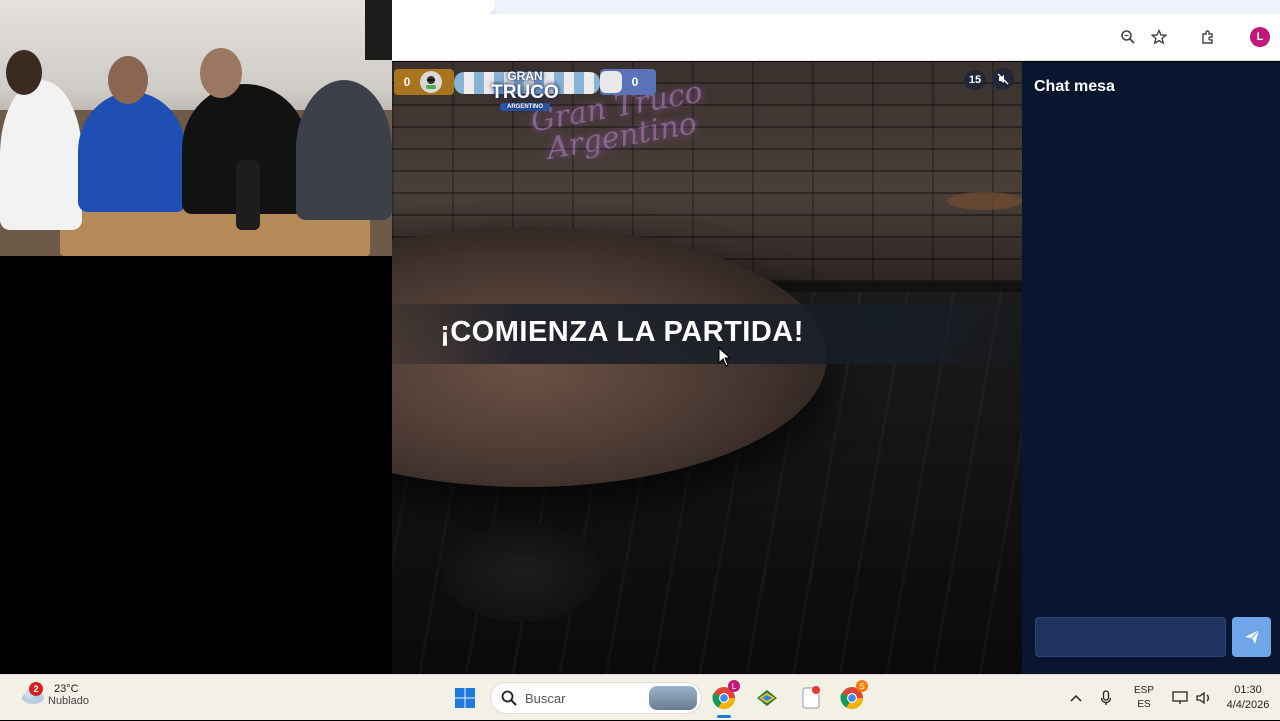 This screenshot has width=1280, height=721. Describe the element at coordinates (1128, 37) in the screenshot. I see `zoom-icon` at that location.